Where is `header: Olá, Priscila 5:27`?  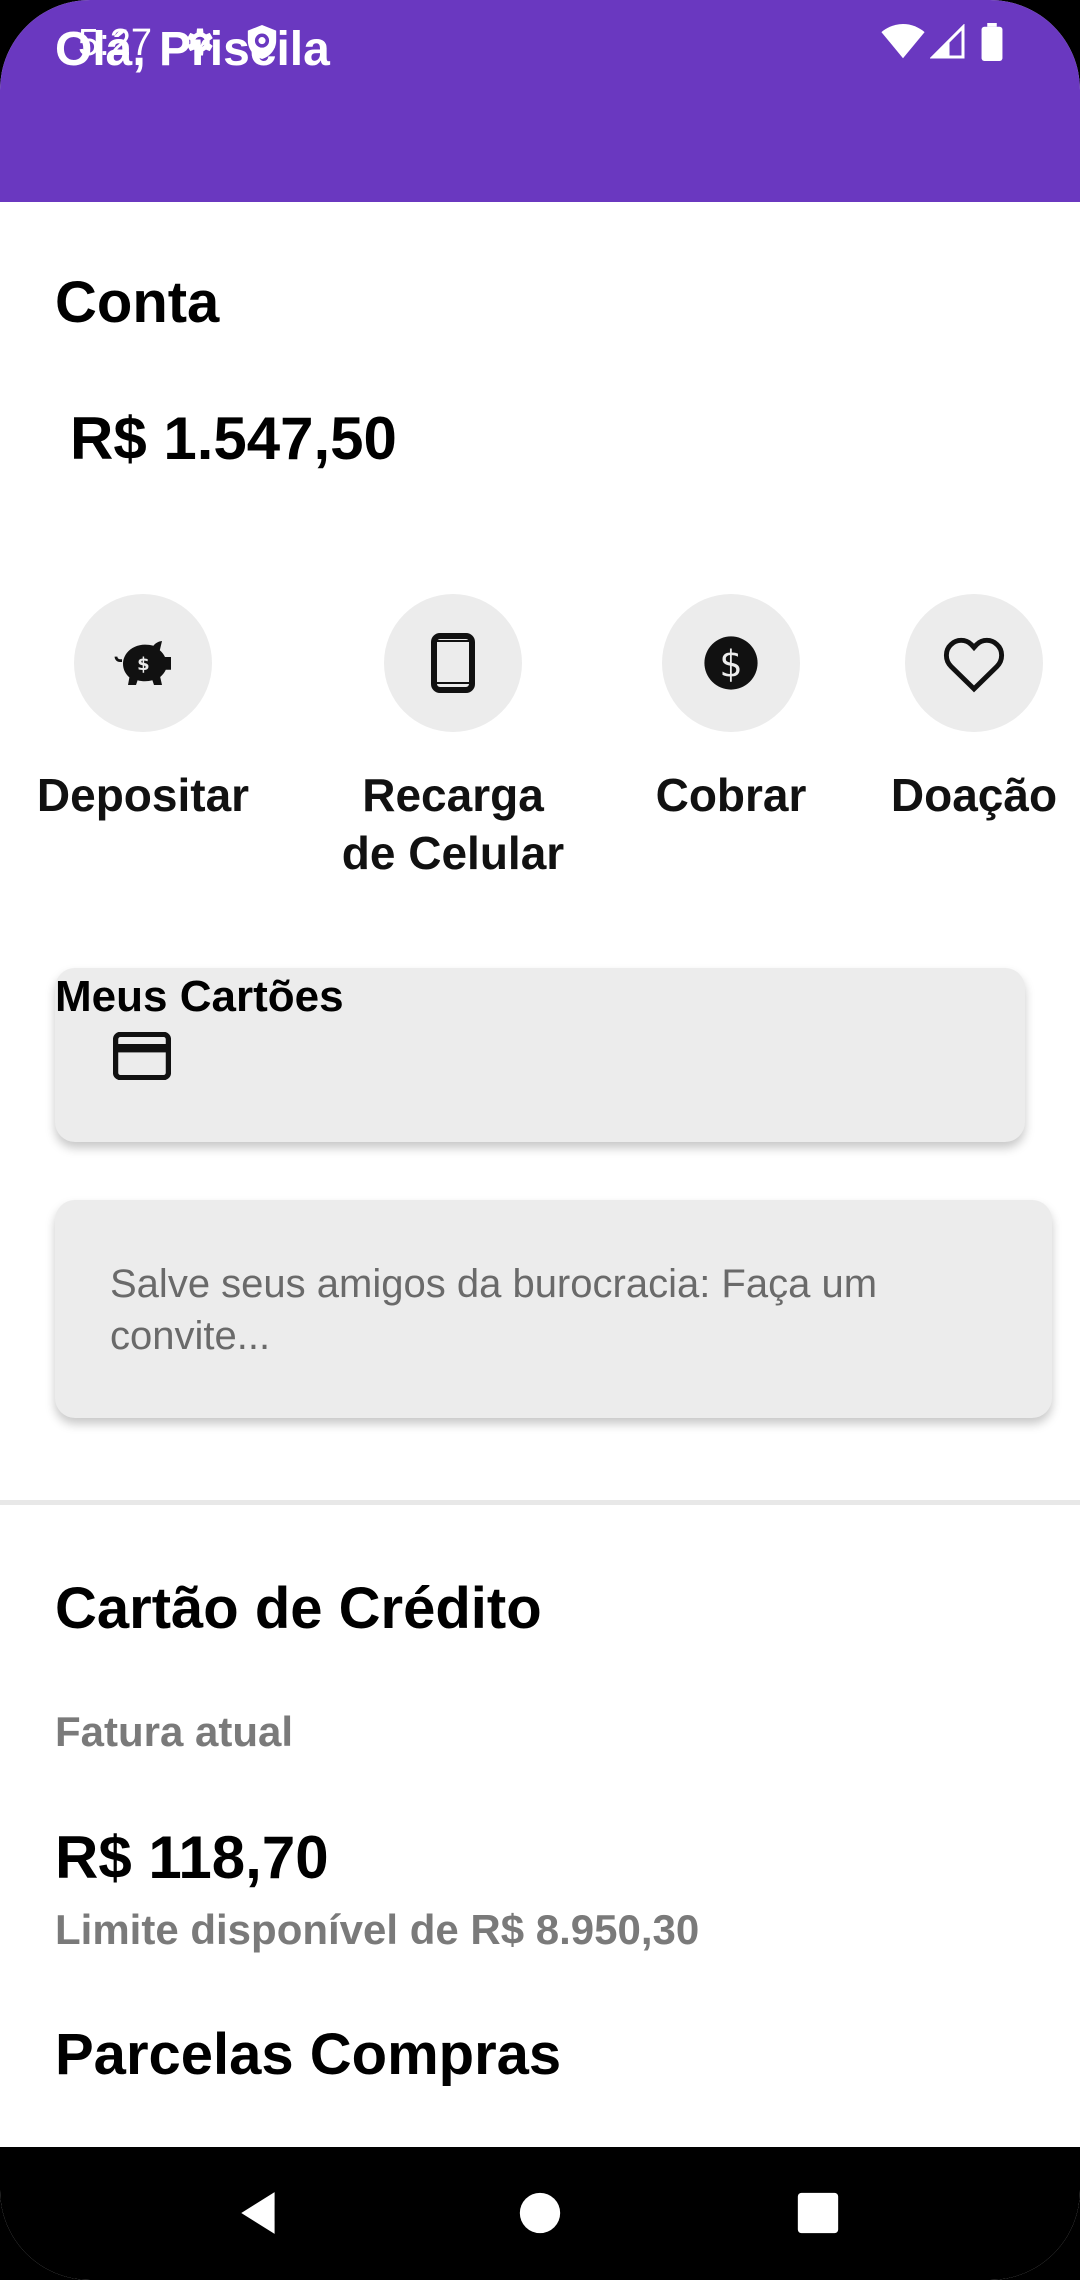 header: Olá, Priscila 5:27 is located at coordinates (540, 101).